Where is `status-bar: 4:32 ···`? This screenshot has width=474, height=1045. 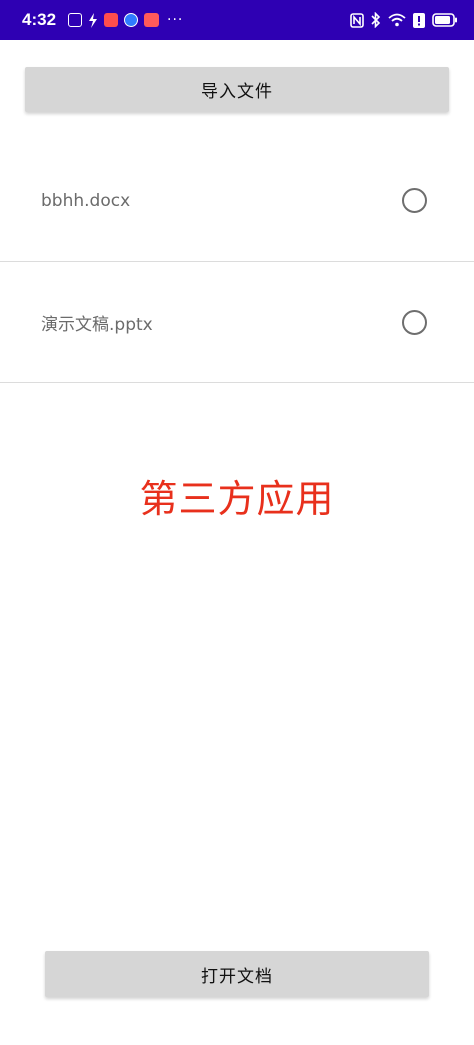
status-bar: 4:32 ··· is located at coordinates (237, 20).